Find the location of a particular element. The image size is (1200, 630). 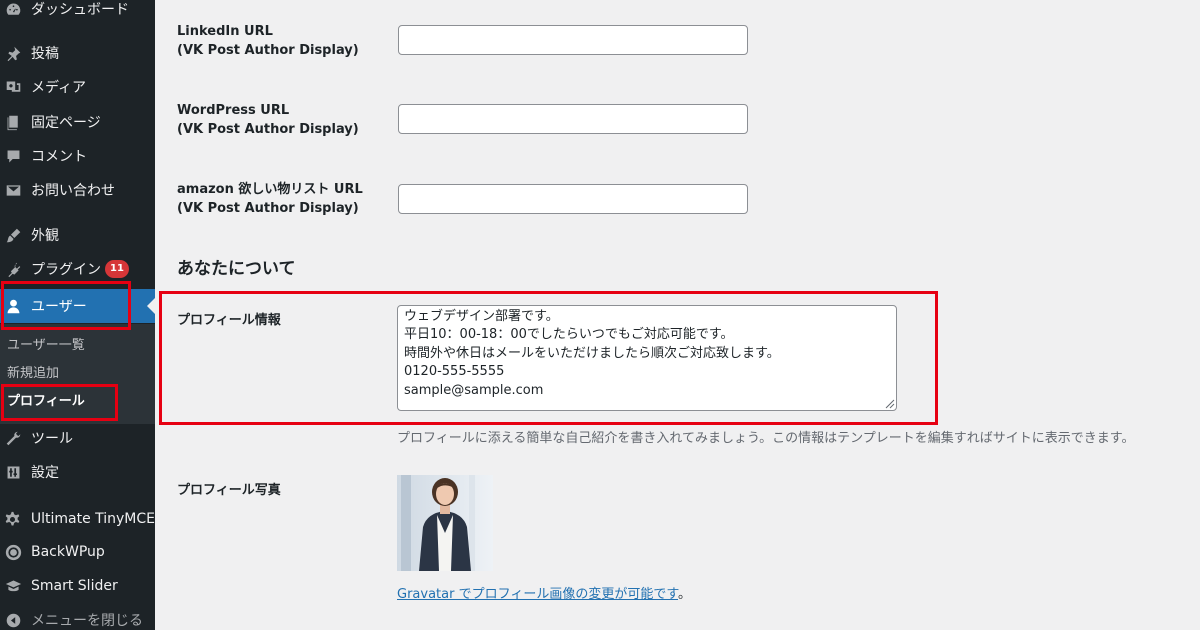

sidebar-item-label: Smart Slider is located at coordinates (74, 586).